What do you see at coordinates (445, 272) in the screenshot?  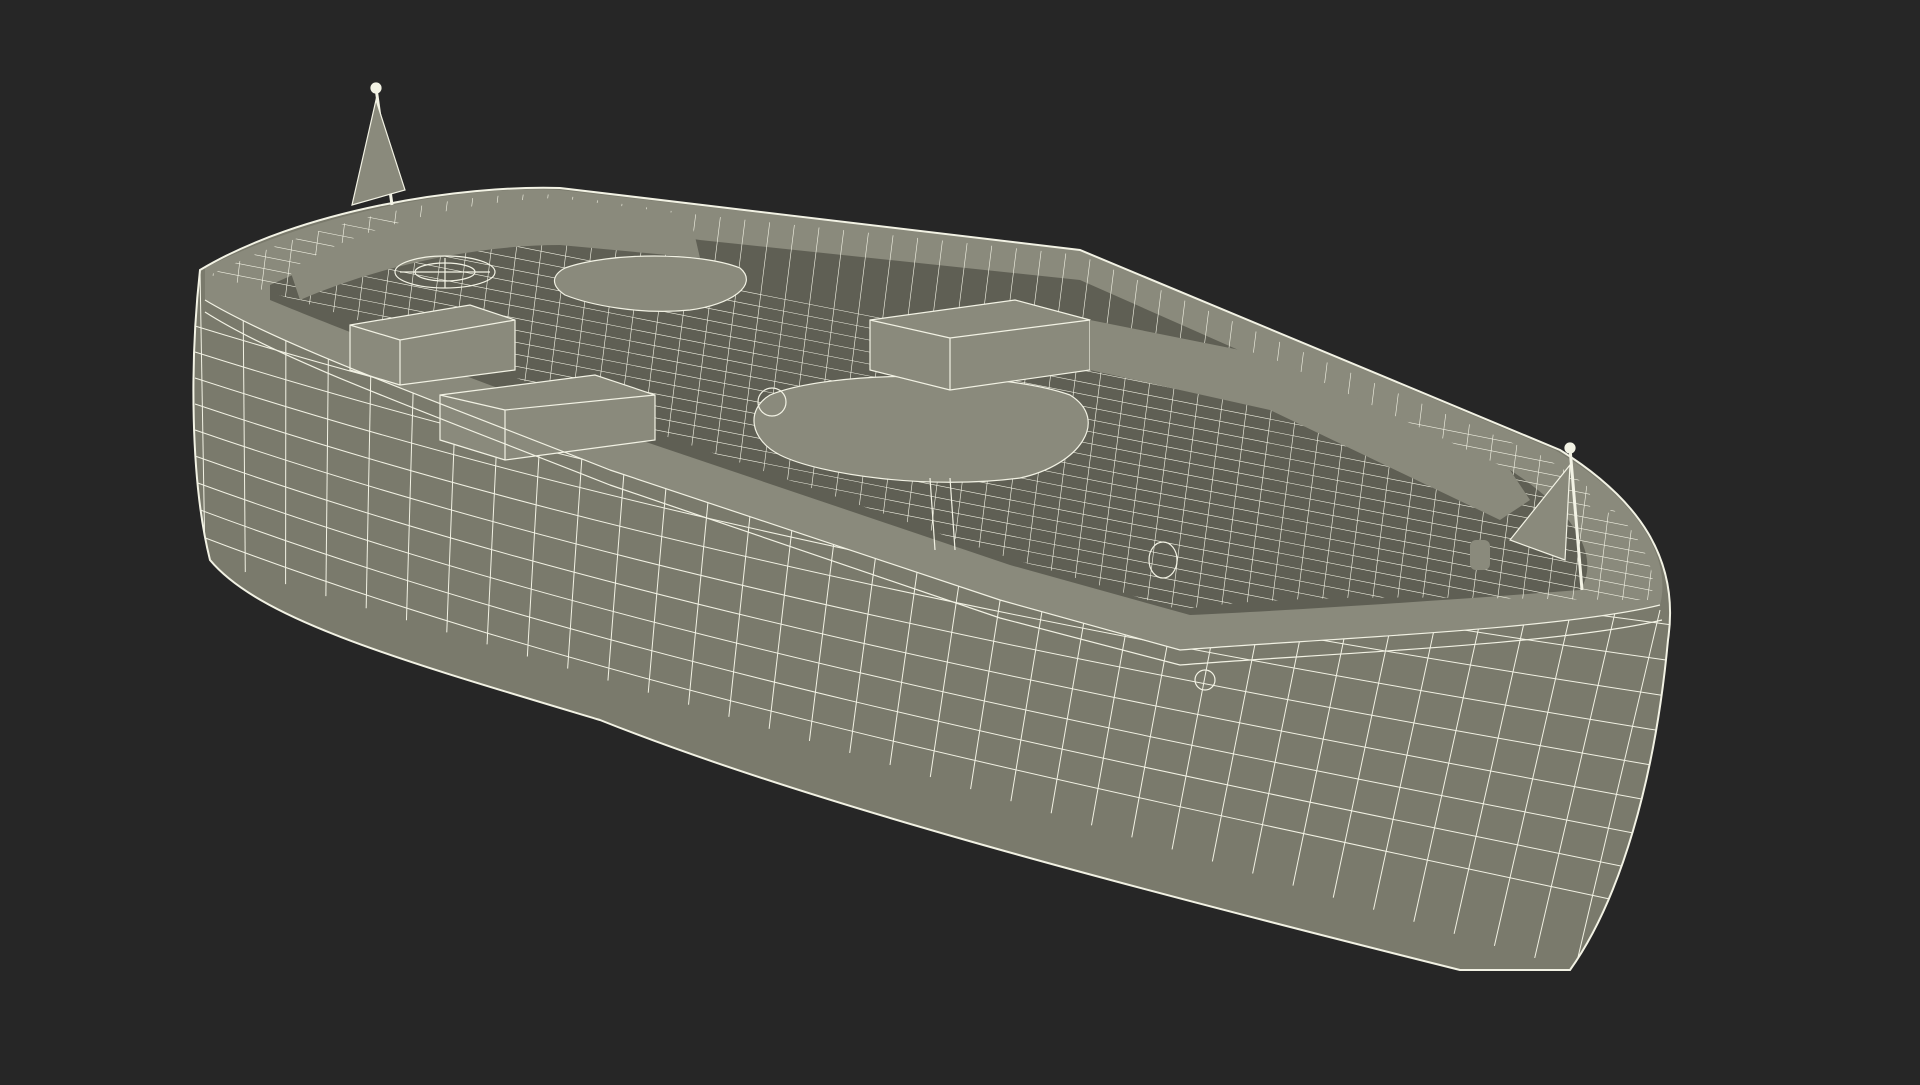 I see `steering-wheel` at bounding box center [445, 272].